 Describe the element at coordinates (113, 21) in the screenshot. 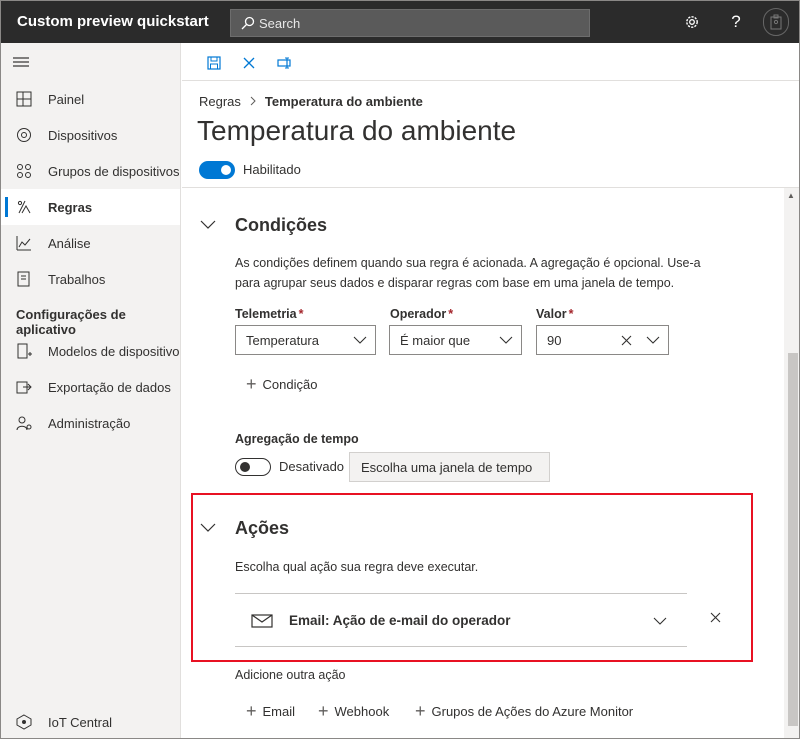

I see `app-title: Custom preview quickstart` at that location.